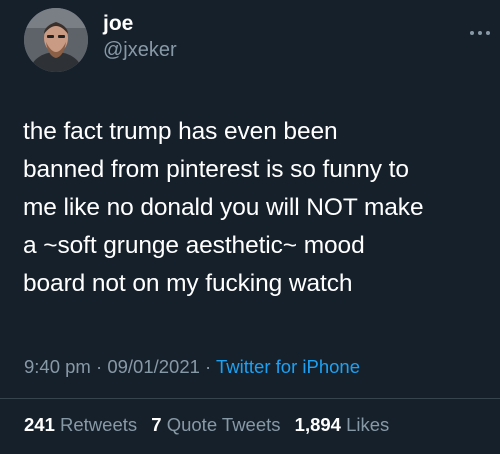 This screenshot has height=454, width=500. Describe the element at coordinates (57, 366) in the screenshot. I see `tweet-time: 9:40 pm` at that location.